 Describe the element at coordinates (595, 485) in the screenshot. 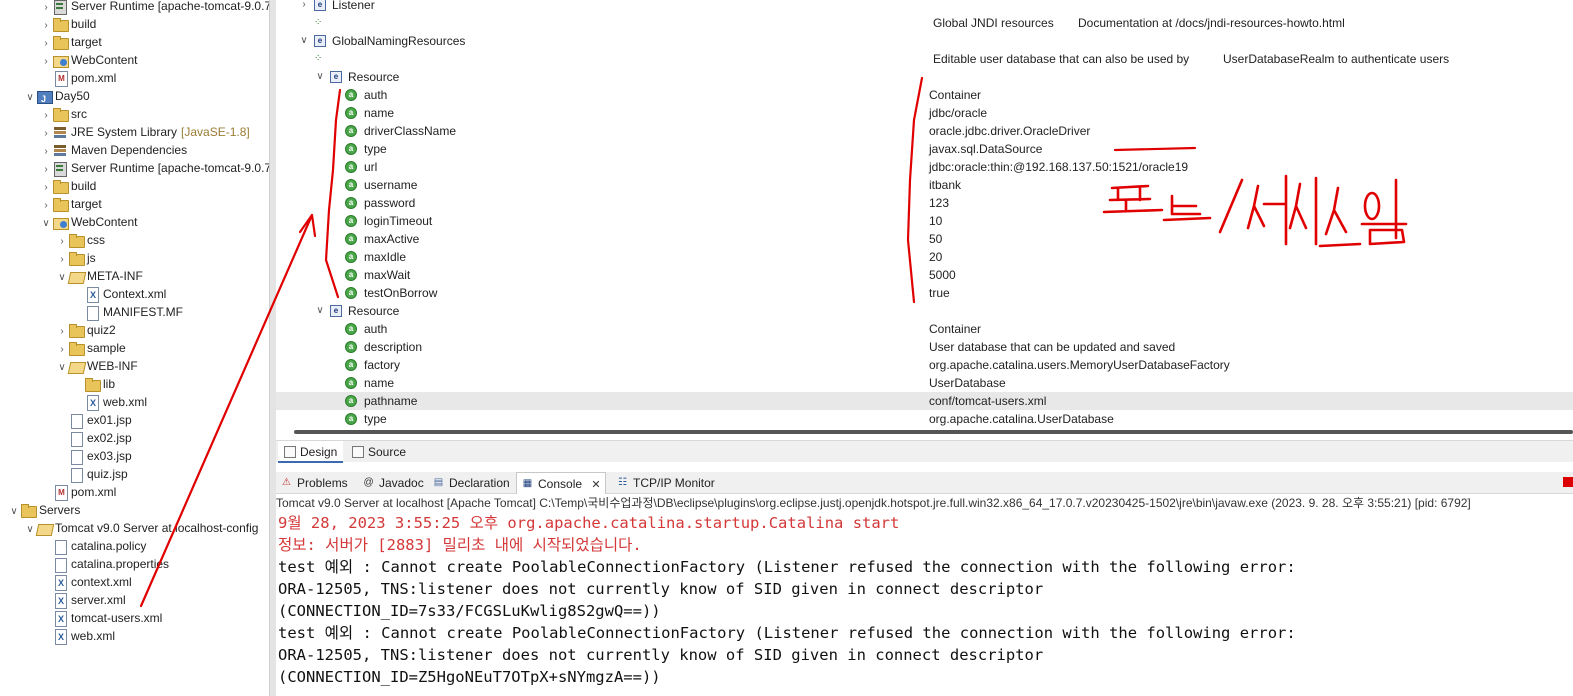

I see `close-icon: ✕` at that location.